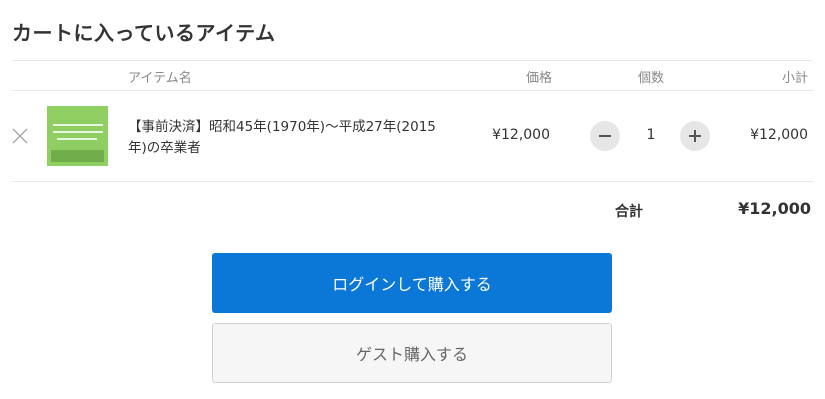 This screenshot has height=399, width=825. I want to click on guest-purchase-button: ゲスト購入する, so click(412, 353).